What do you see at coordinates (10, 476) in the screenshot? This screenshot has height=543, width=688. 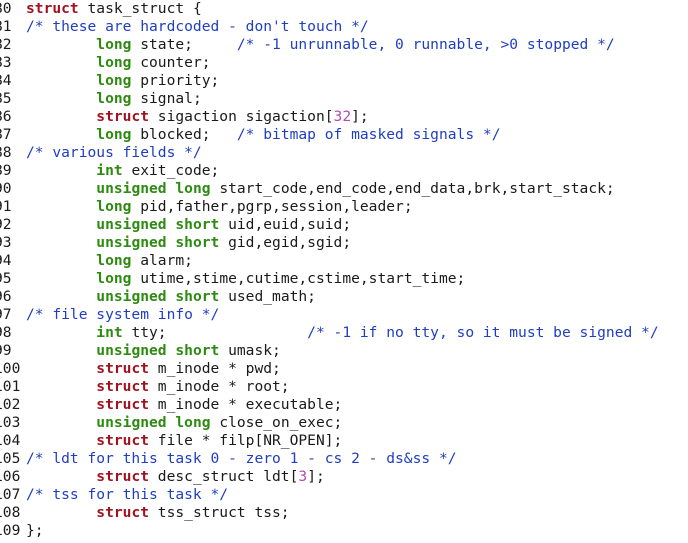 I see `line-number: 106` at bounding box center [10, 476].